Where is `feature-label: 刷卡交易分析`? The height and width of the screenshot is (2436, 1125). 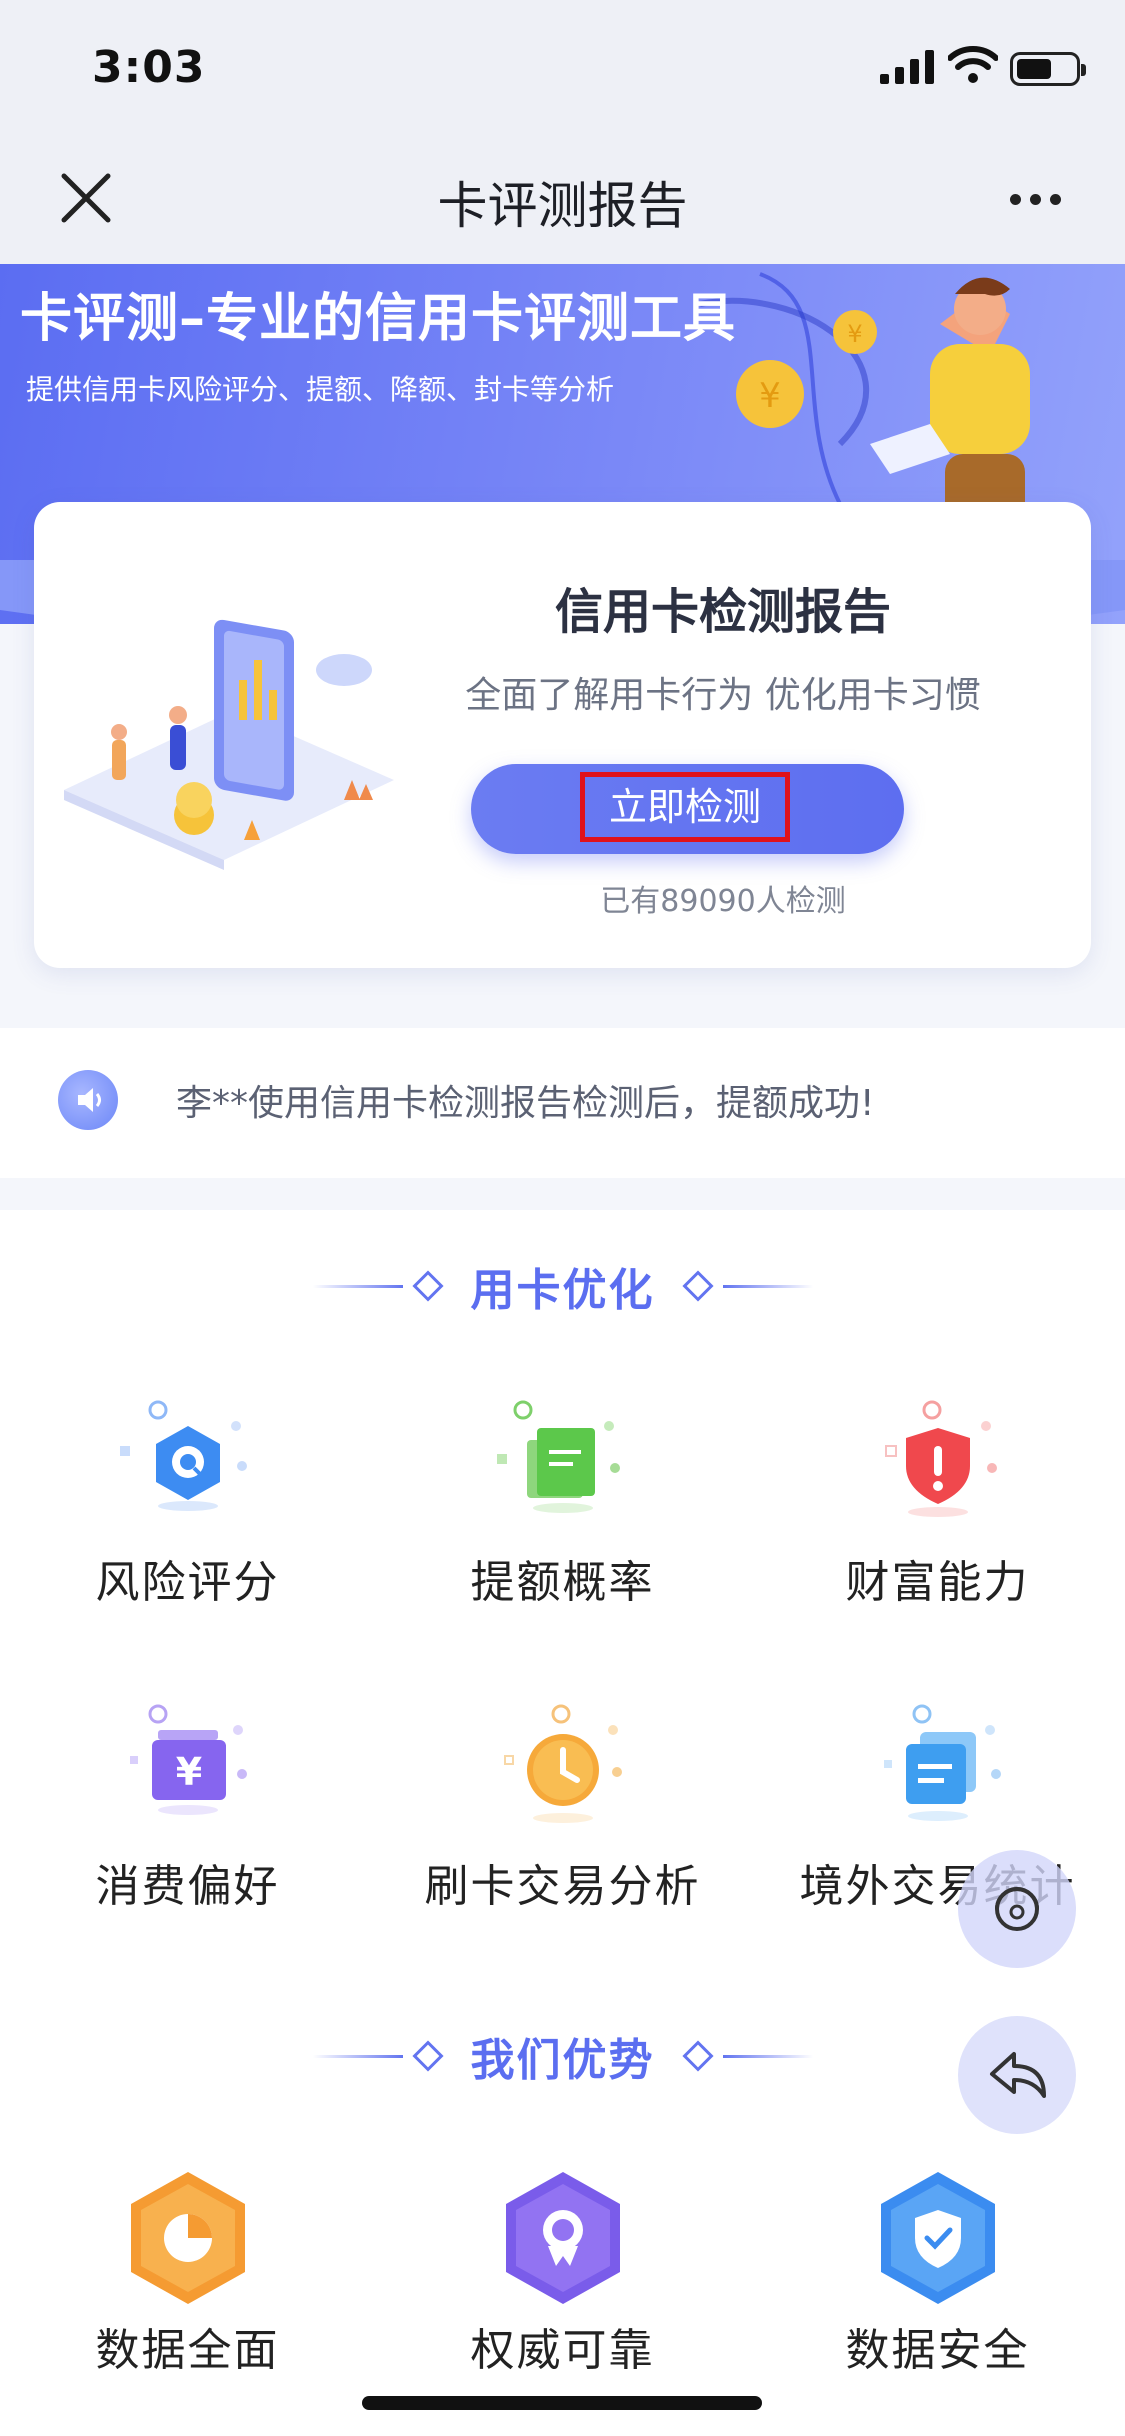
feature-label: 刷卡交易分析 is located at coordinates (562, 1886).